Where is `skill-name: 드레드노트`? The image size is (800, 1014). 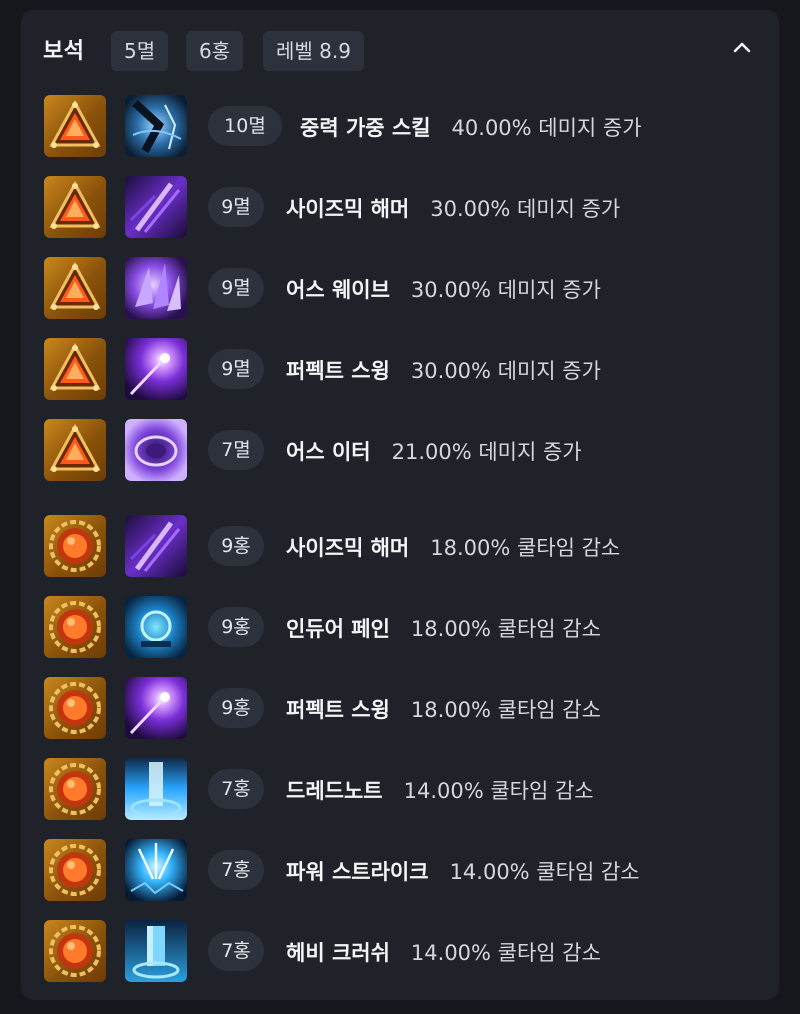 skill-name: 드레드노트 is located at coordinates (334, 791).